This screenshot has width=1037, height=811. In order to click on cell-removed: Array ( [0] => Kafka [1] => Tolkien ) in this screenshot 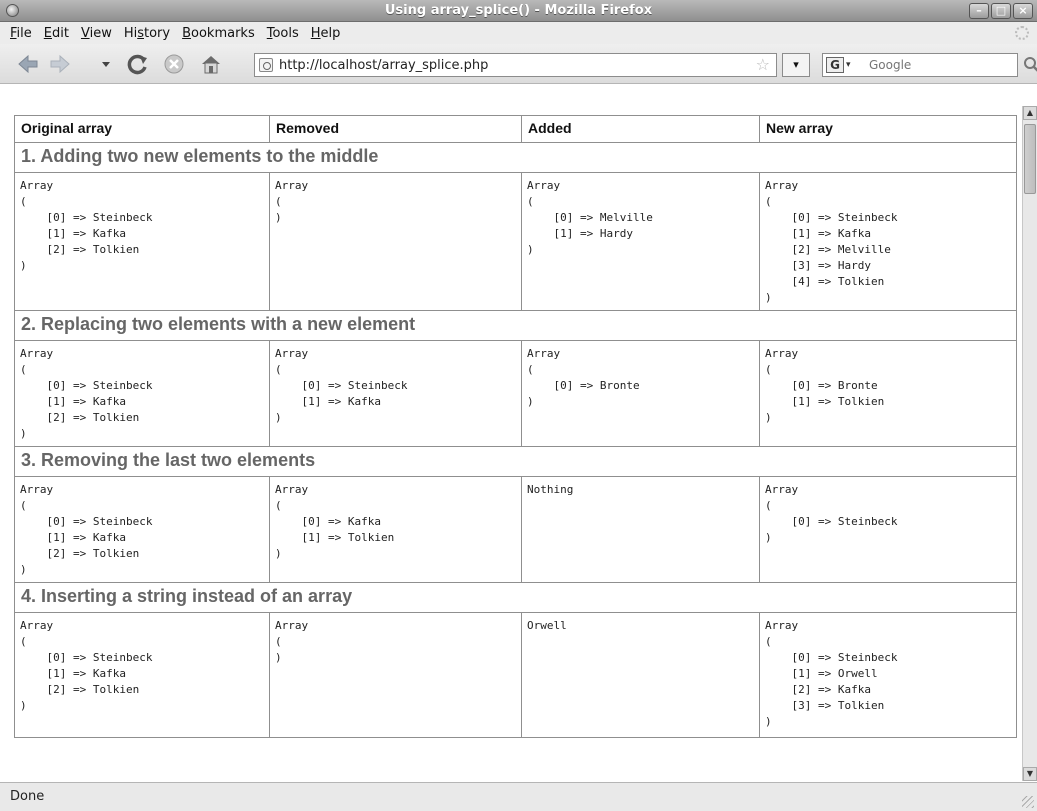, I will do `click(395, 529)`.